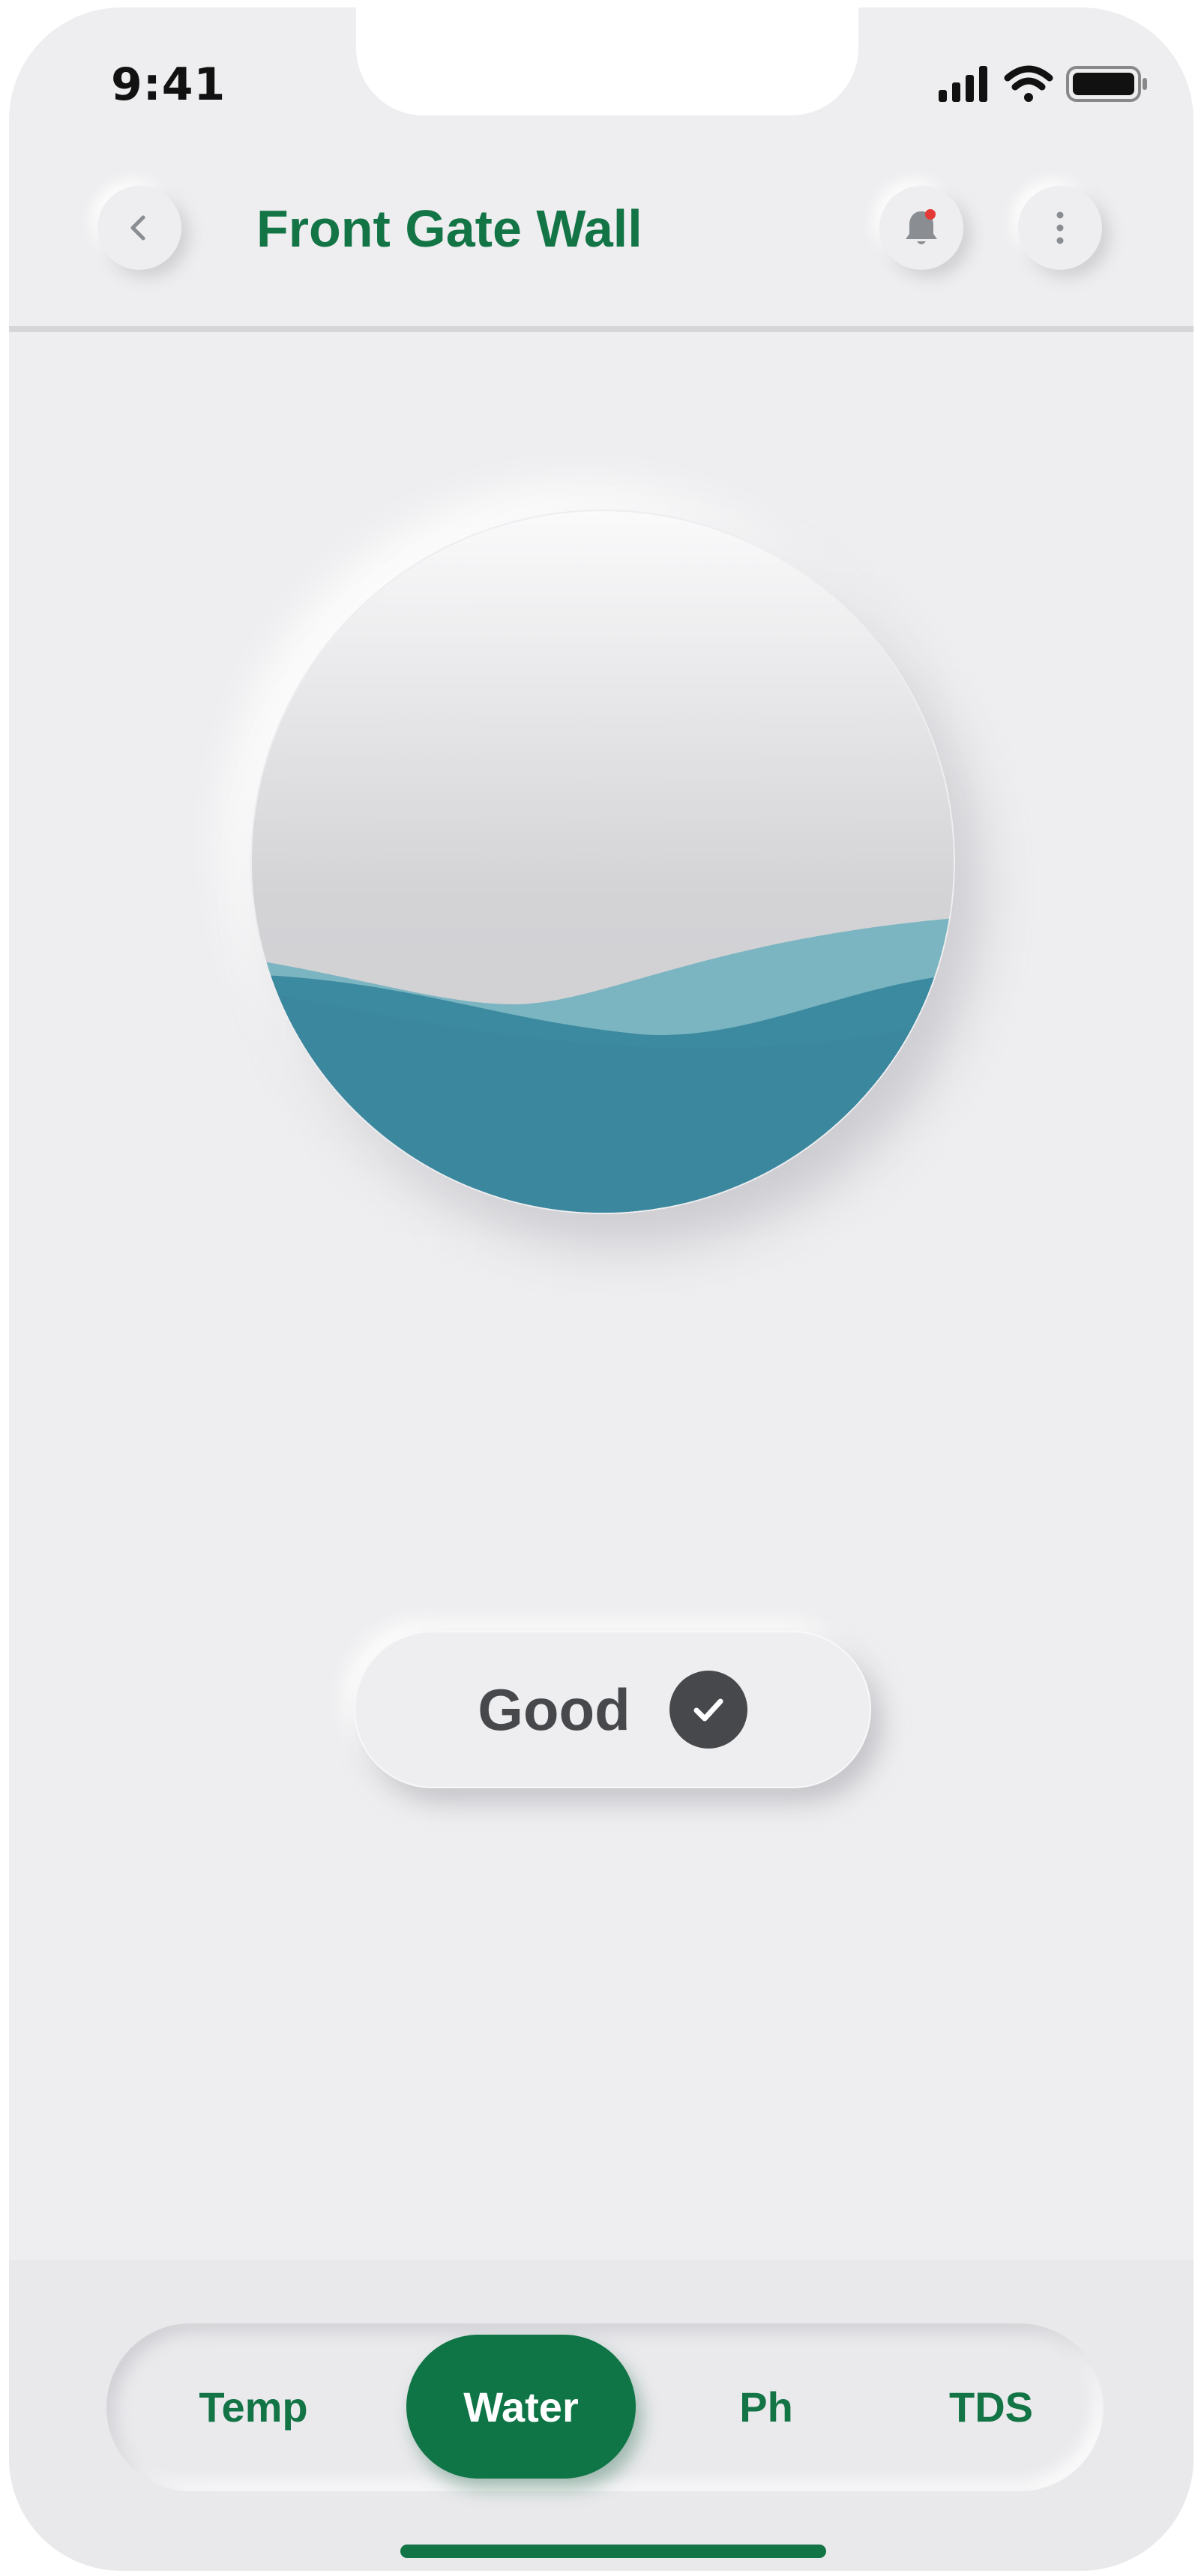 Image resolution: width=1195 pixels, height=2576 pixels. Describe the element at coordinates (766, 2407) in the screenshot. I see `tab-ph: Ph` at that location.